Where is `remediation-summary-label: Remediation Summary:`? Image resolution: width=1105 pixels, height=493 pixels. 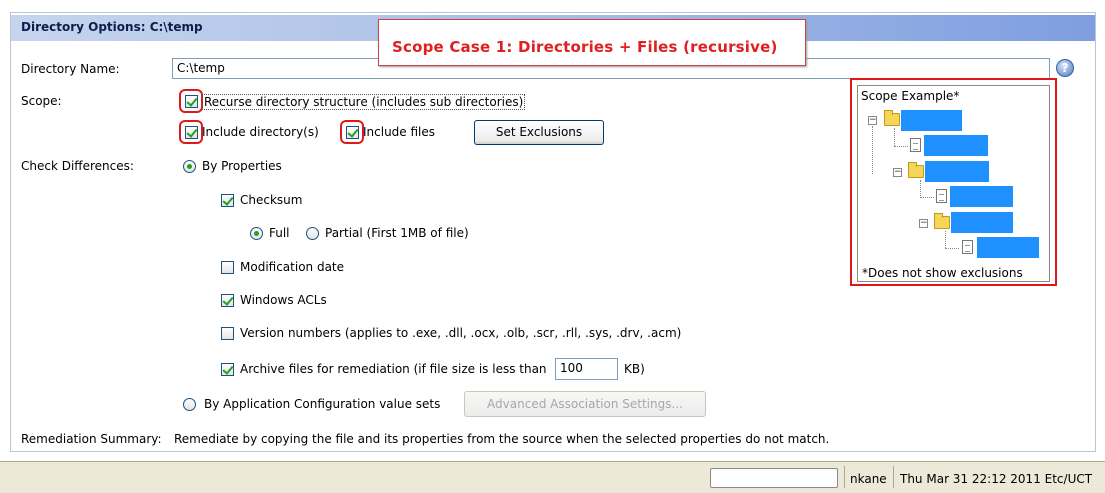
remediation-summary-label: Remediation Summary: is located at coordinates (91, 439).